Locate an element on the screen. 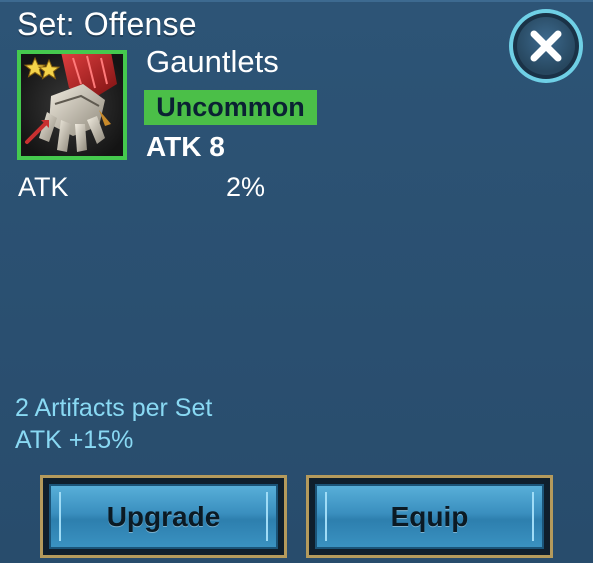 Image resolution: width=593 pixels, height=563 pixels. sub-stat-name: ATK is located at coordinates (43, 187).